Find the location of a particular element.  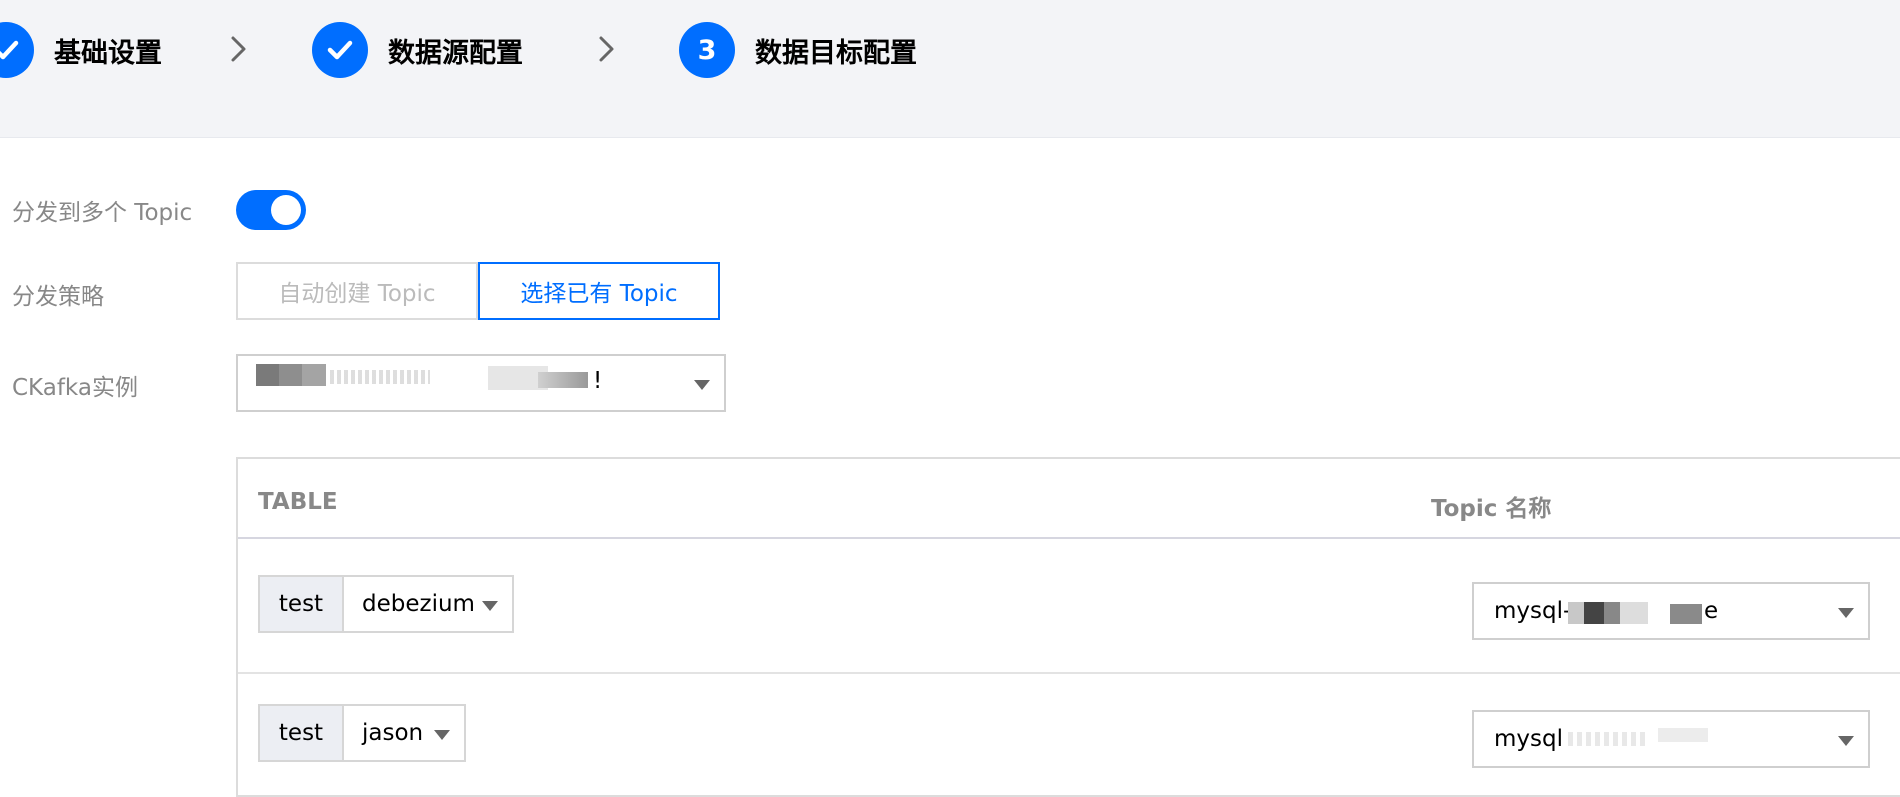

topic-select: mysql is located at coordinates (1671, 739).